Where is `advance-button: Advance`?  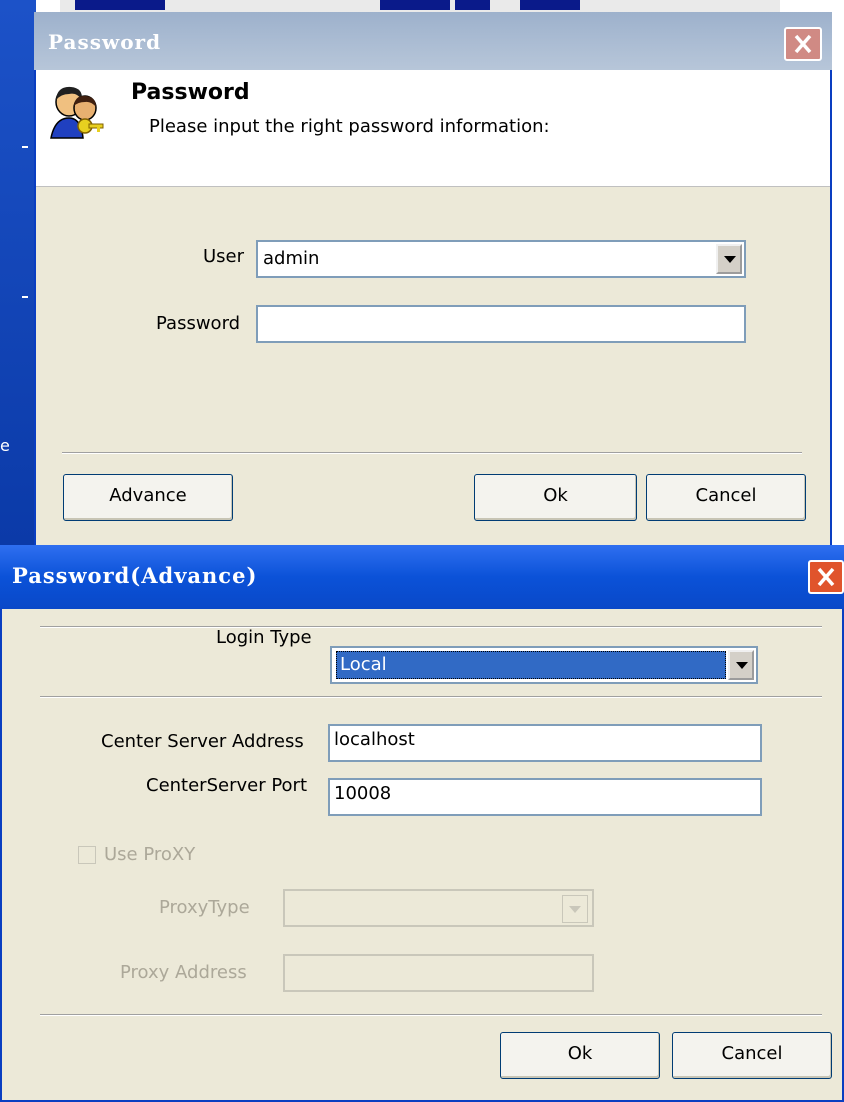
advance-button: Advance is located at coordinates (148, 497).